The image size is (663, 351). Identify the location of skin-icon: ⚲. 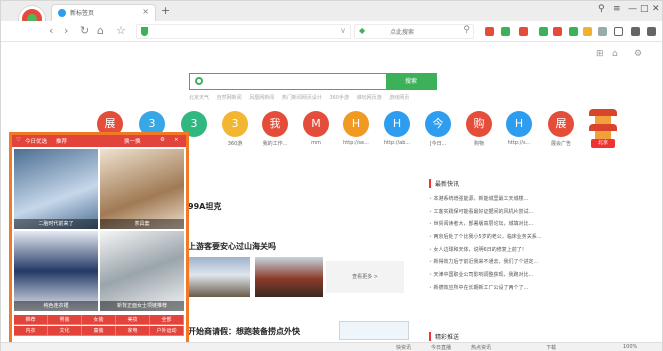
(601, 9).